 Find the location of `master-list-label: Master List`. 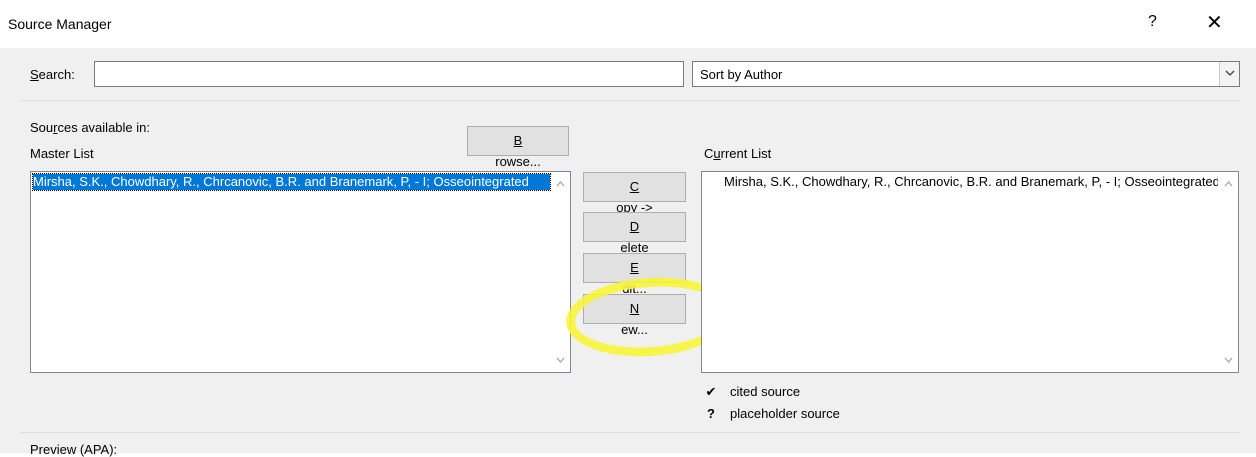

master-list-label: Master List is located at coordinates (62, 153).